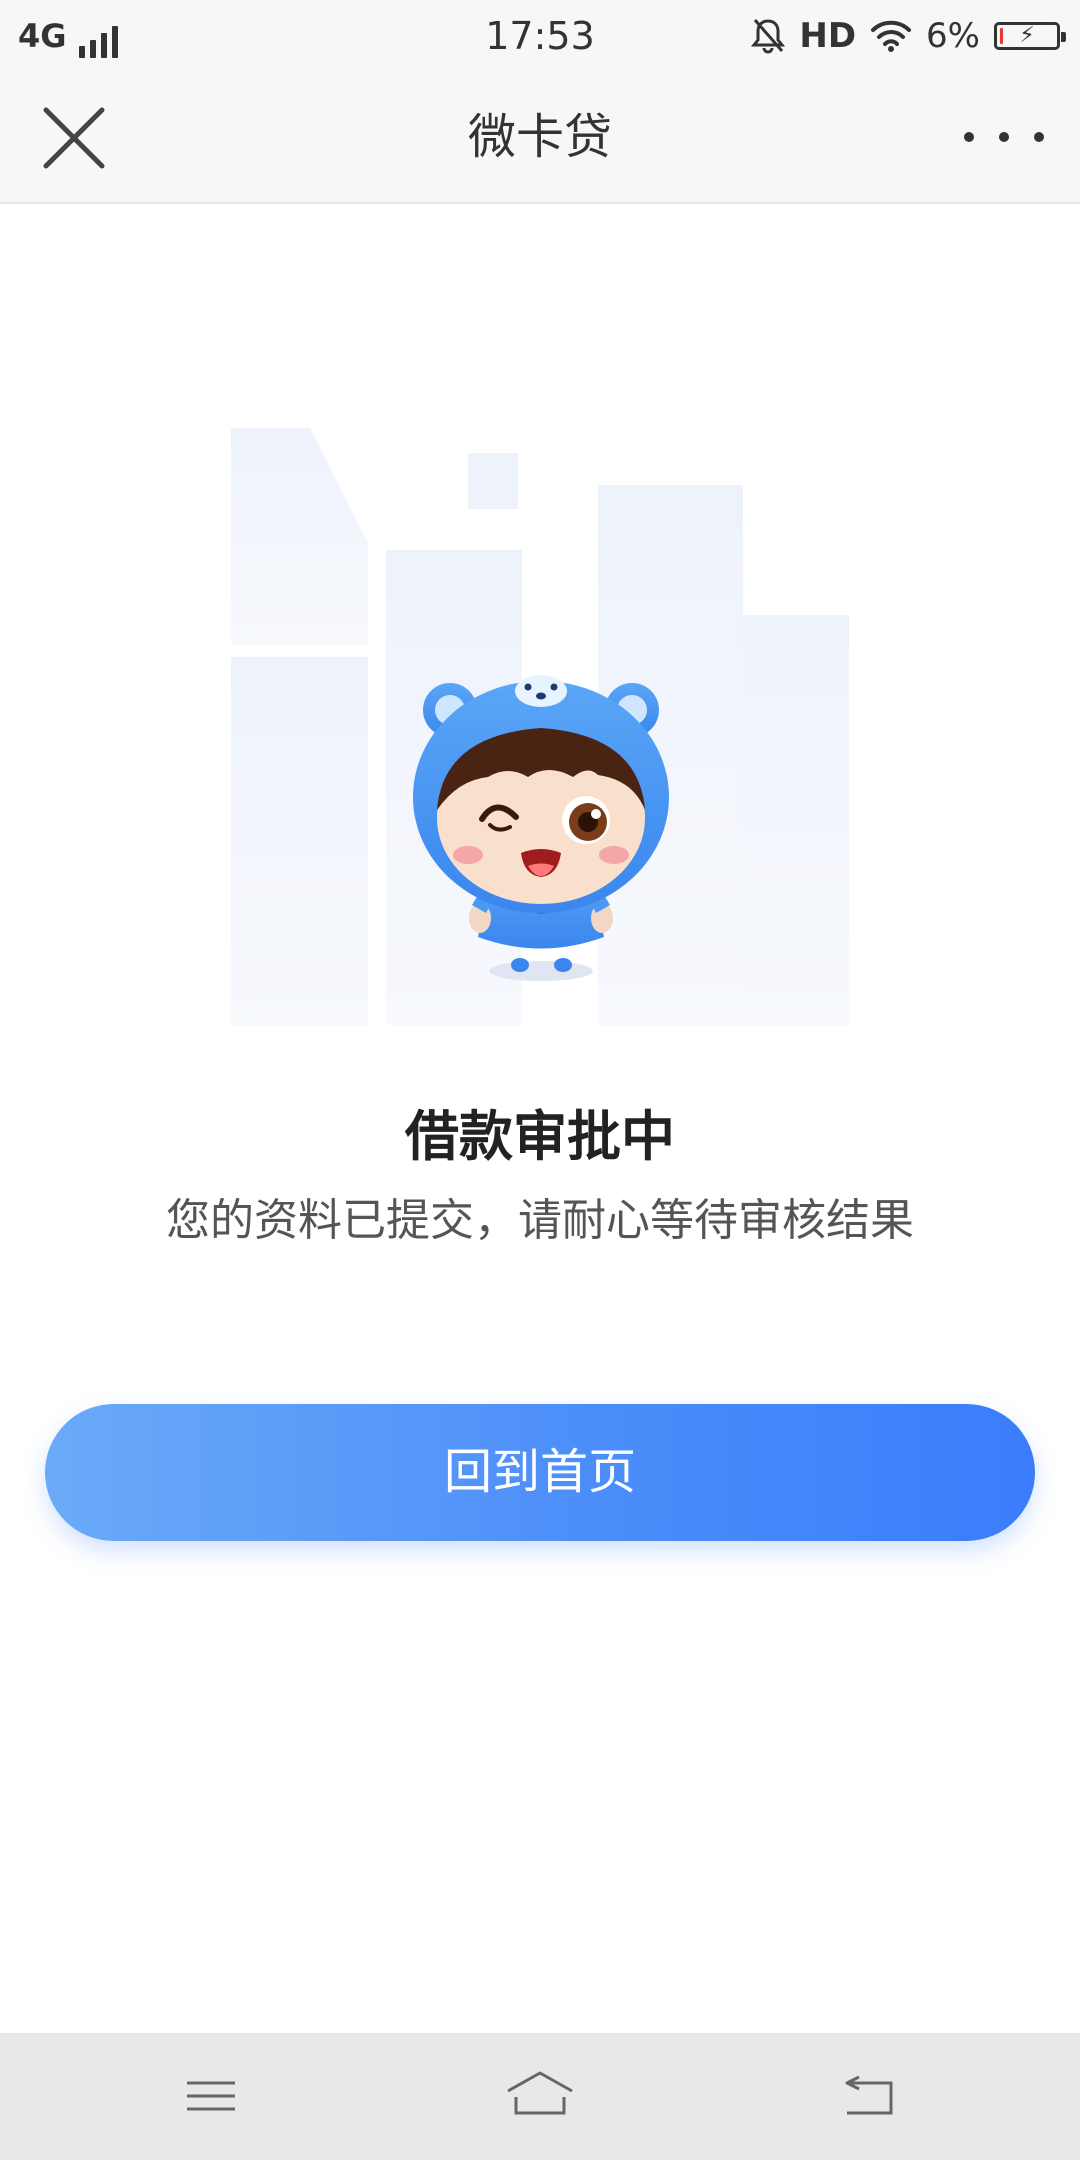 Image resolution: width=1080 pixels, height=2160 pixels. Describe the element at coordinates (891, 36) in the screenshot. I see `wifi-icon` at that location.